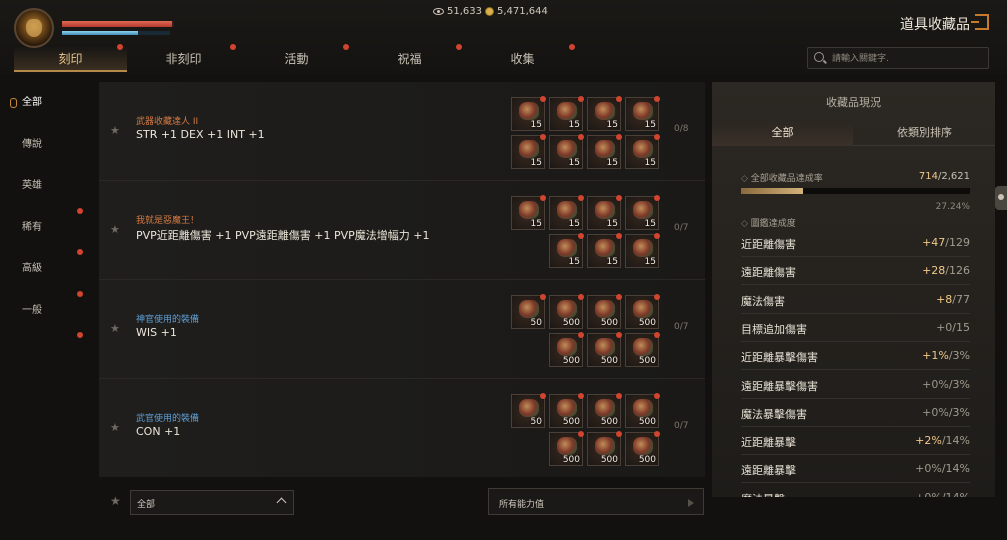 The width and height of the screenshot is (1007, 540). What do you see at coordinates (13, 103) in the screenshot?
I see `selected-marker-icon` at bounding box center [13, 103].